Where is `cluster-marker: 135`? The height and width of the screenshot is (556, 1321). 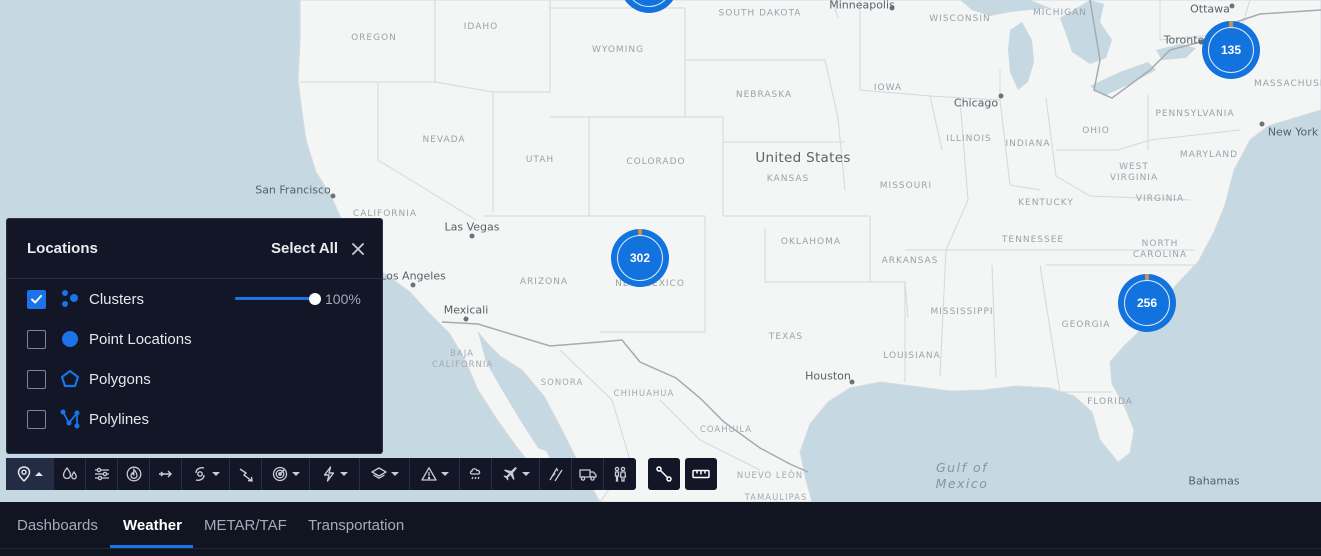 cluster-marker: 135 is located at coordinates (1231, 50).